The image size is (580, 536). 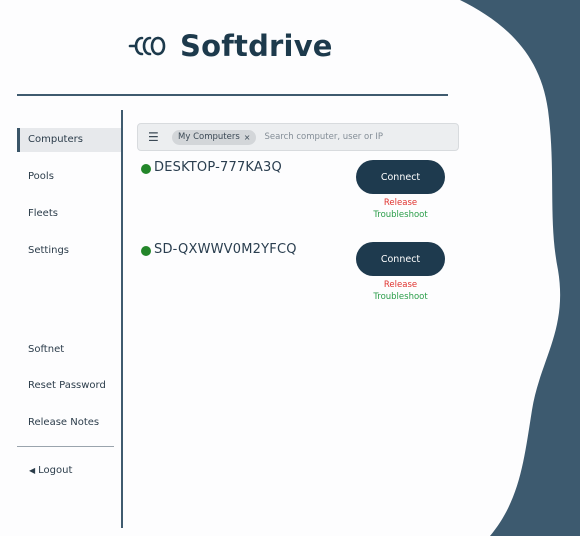 What do you see at coordinates (69, 350) in the screenshot?
I see `sidebar-item-softnet: Softnet` at bounding box center [69, 350].